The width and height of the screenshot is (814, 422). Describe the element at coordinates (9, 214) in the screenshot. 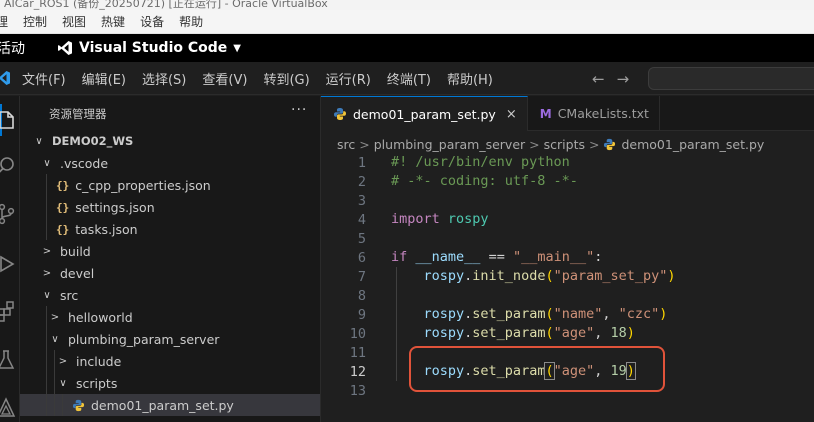

I see `source-control-icon` at that location.